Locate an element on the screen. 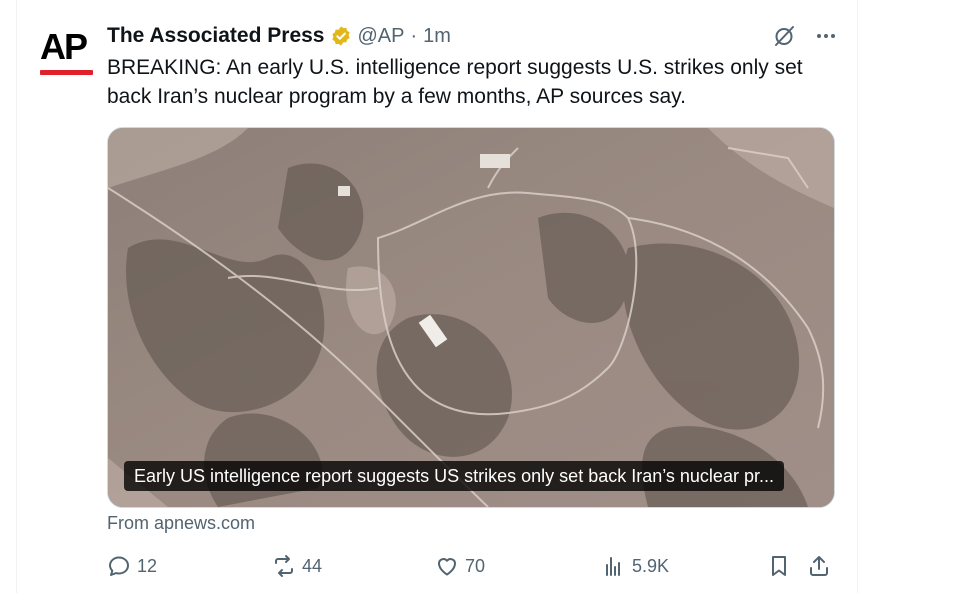 The height and width of the screenshot is (593, 960). views-icon is located at coordinates (613, 566).